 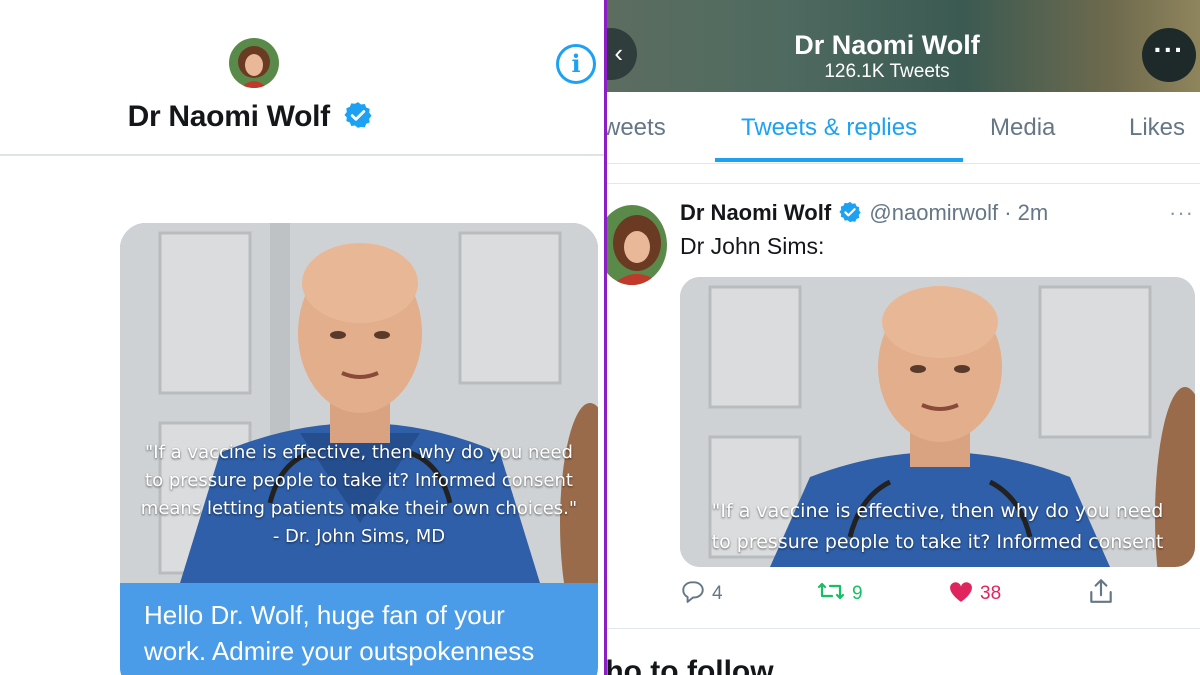 I want to click on more-options-icon: ···, so click(x=1169, y=55).